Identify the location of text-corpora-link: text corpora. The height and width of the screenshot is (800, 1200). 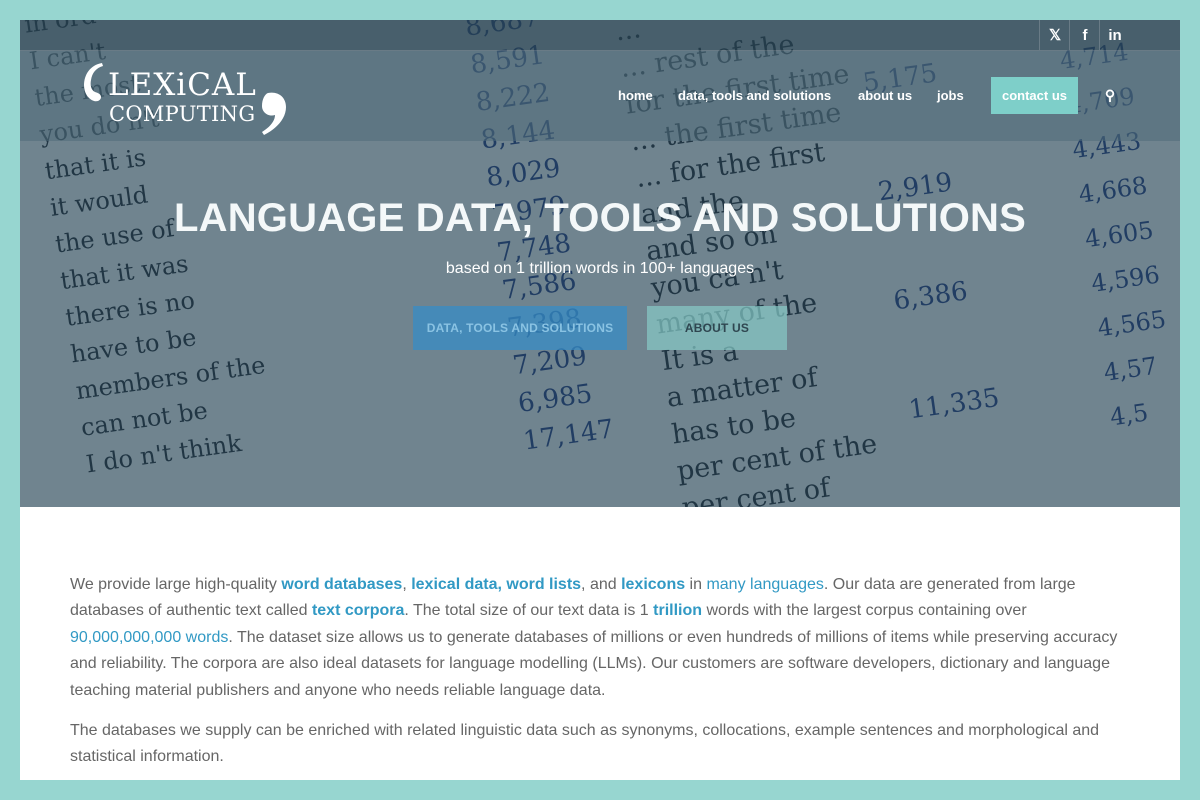
(358, 610).